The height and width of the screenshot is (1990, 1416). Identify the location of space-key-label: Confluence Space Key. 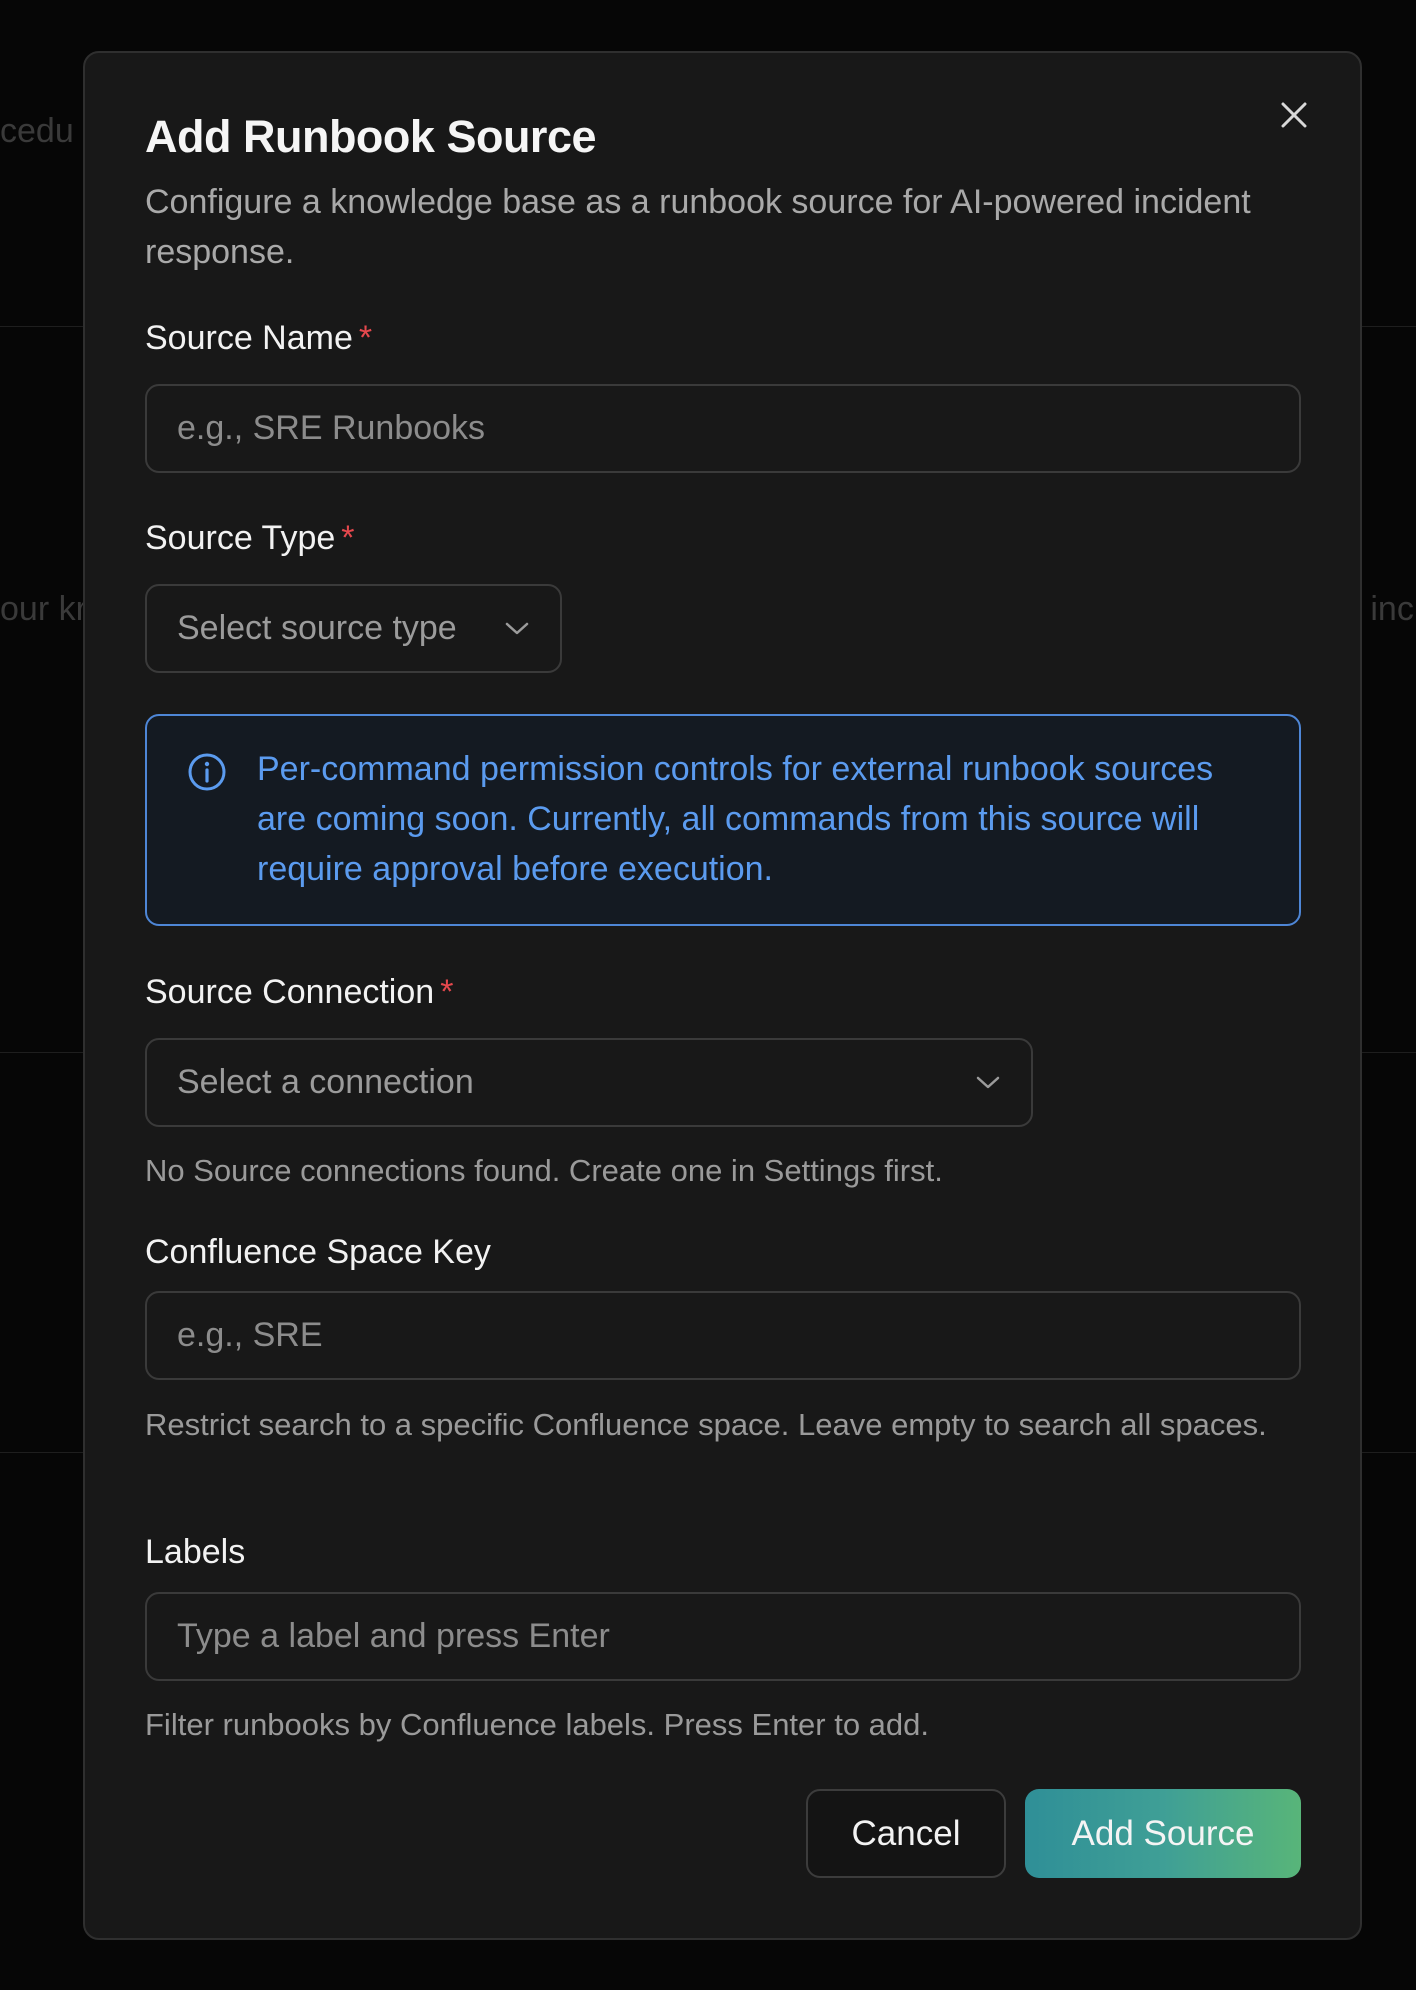
(318, 1252).